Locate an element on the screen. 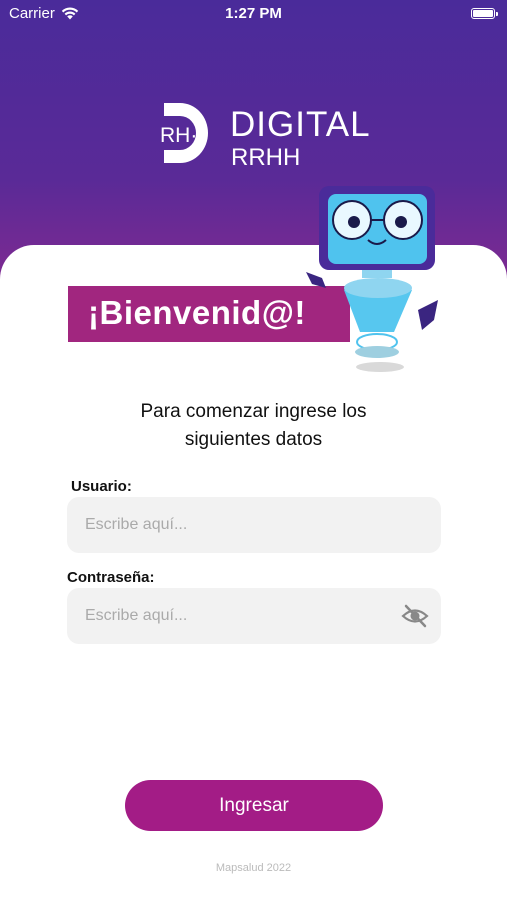 This screenshot has width=507, height=900. user-label: Usuario: is located at coordinates (101, 486).